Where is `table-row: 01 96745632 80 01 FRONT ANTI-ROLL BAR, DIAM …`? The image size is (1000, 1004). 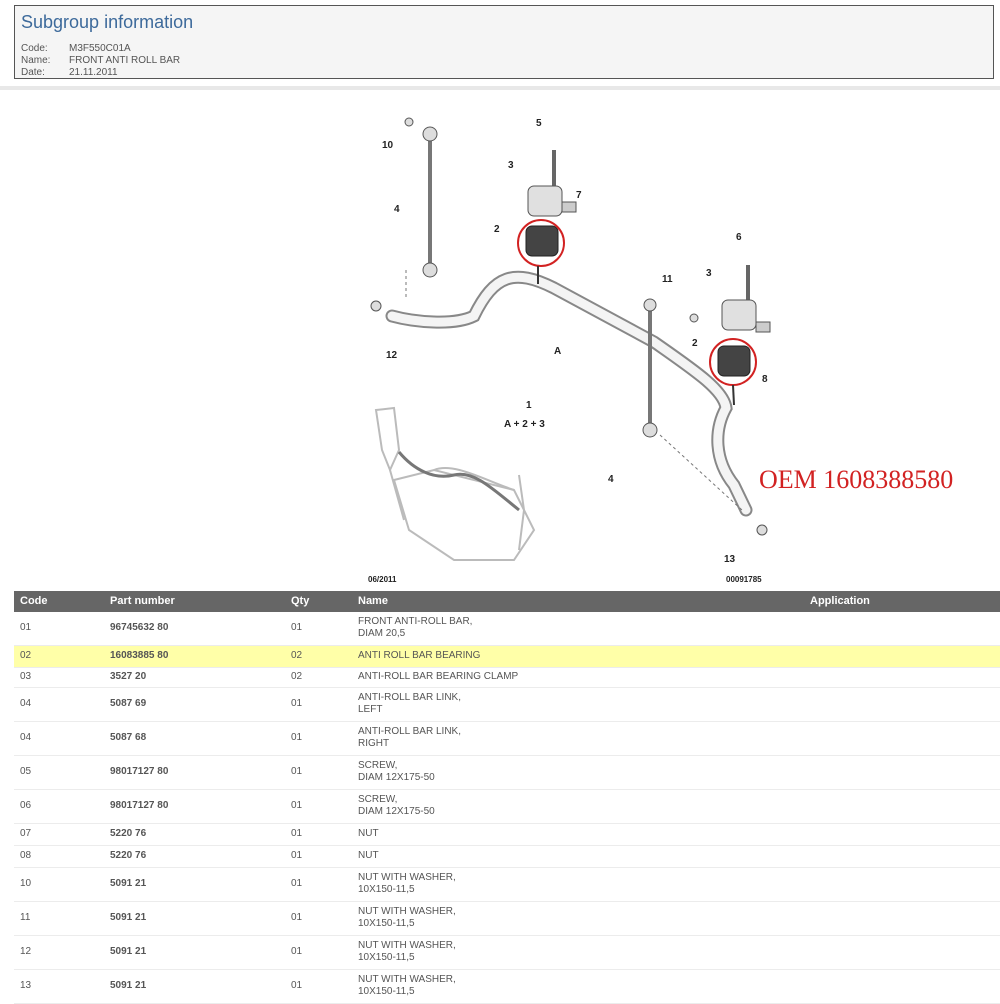 table-row: 01 96745632 80 01 FRONT ANTI-ROLL BAR, DIAM … is located at coordinates (507, 629).